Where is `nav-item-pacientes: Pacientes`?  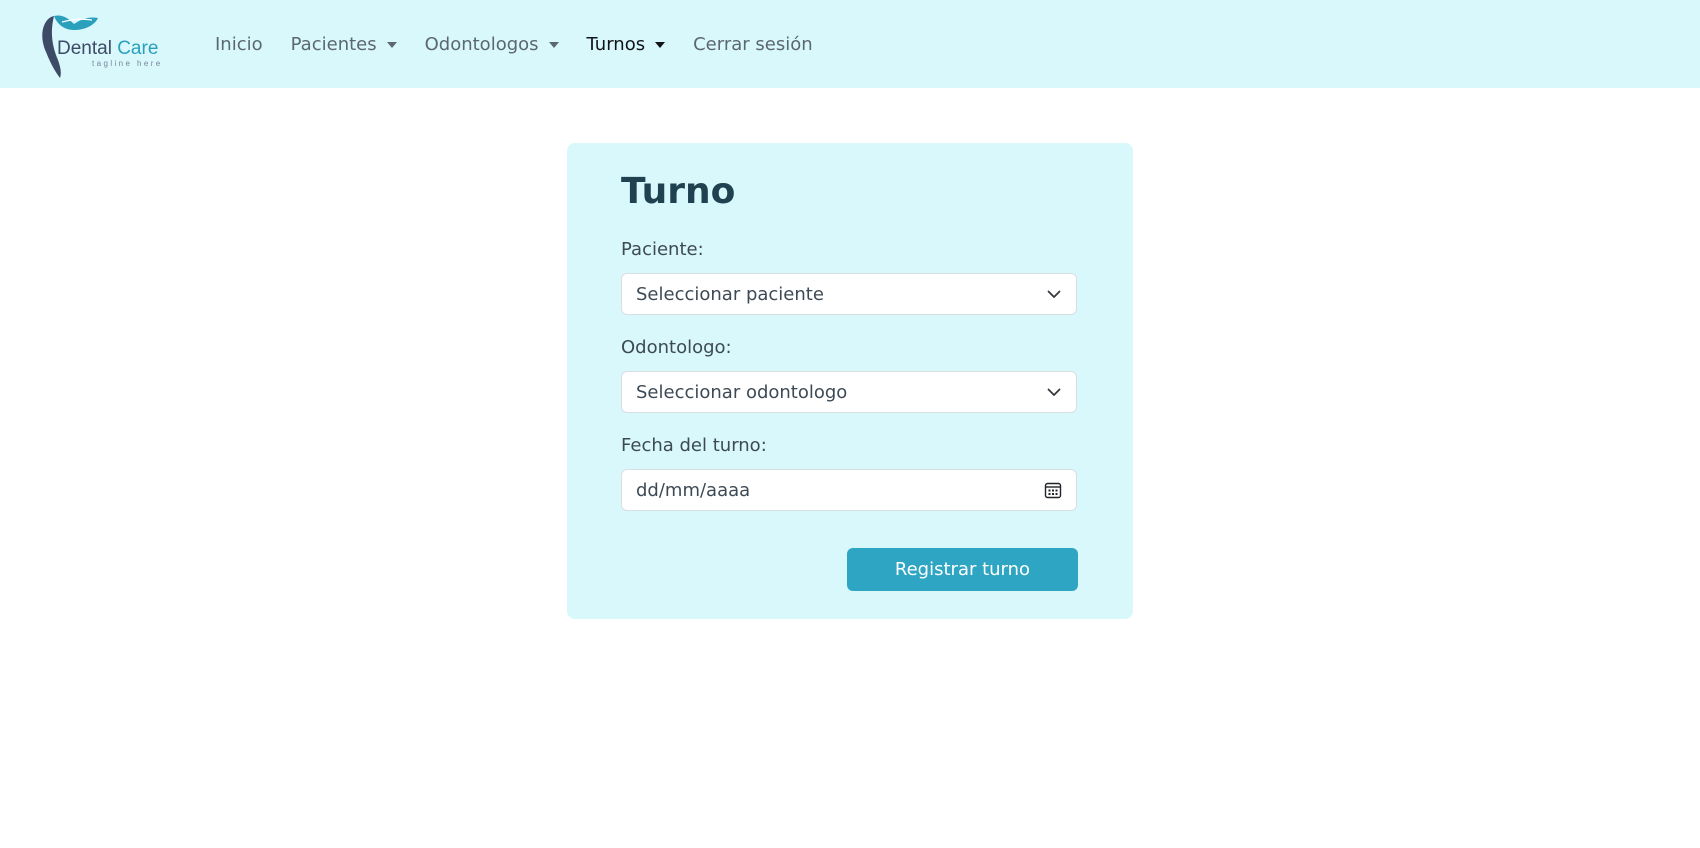 nav-item-pacientes: Pacientes is located at coordinates (344, 44).